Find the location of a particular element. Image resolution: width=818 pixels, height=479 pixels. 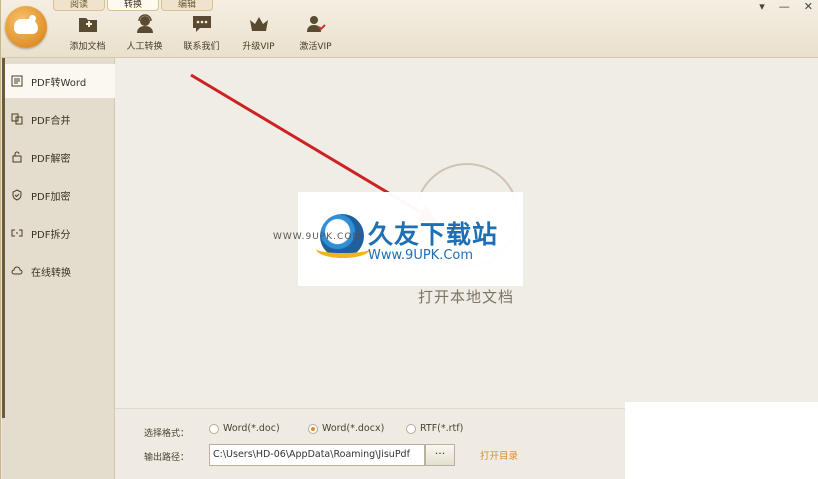

radio-rtf: RTF(*.rtf) is located at coordinates (434, 428).